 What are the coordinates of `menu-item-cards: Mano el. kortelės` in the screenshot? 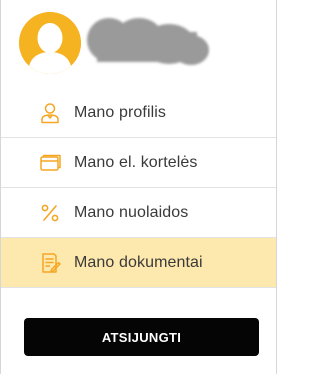 It's located at (138, 163).